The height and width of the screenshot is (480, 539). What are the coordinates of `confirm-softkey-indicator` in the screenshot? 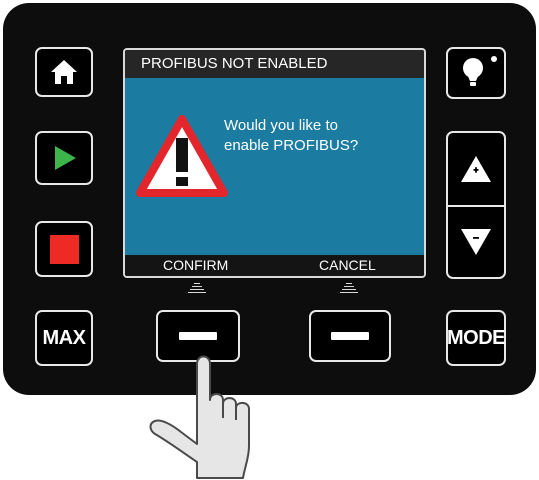 It's located at (197, 289).